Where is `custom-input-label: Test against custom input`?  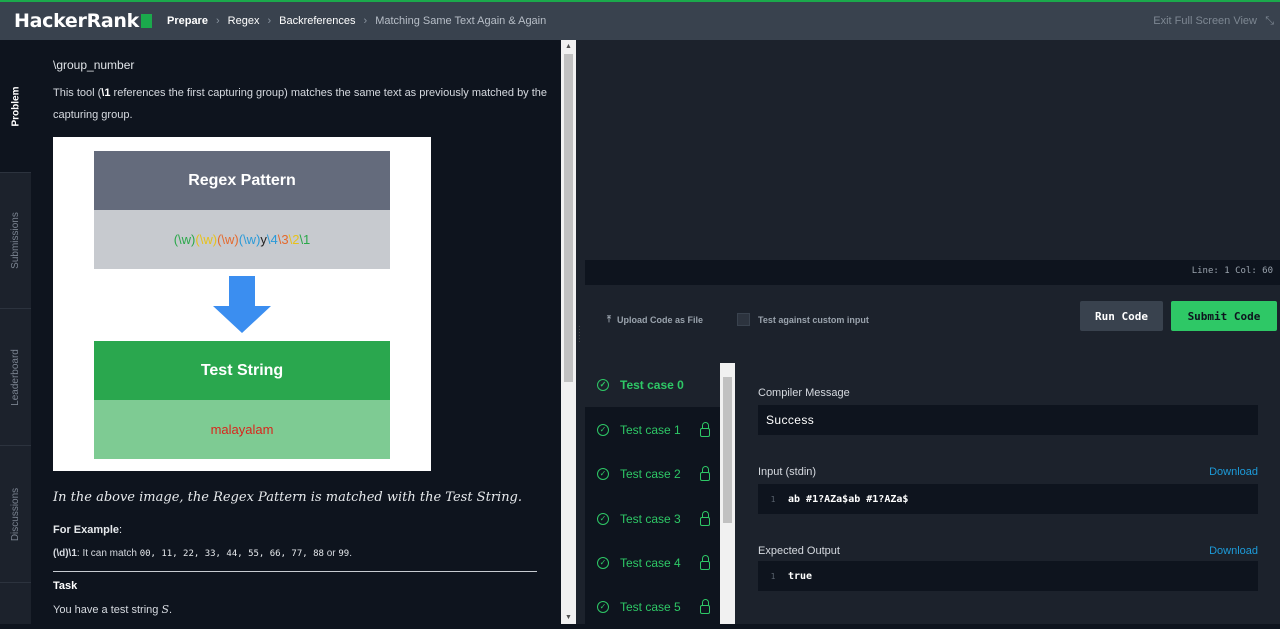 custom-input-label: Test against custom input is located at coordinates (813, 319).